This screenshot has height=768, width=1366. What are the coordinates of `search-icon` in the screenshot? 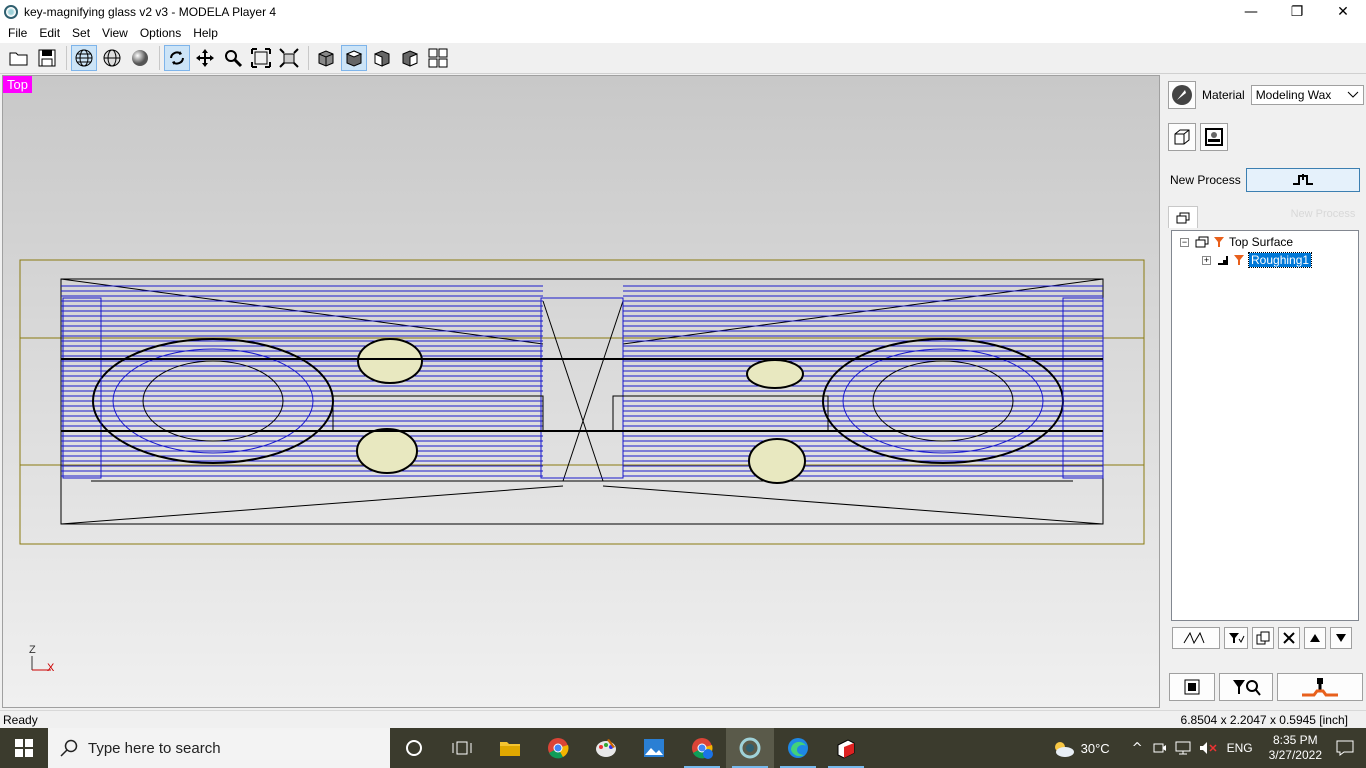 It's located at (69, 748).